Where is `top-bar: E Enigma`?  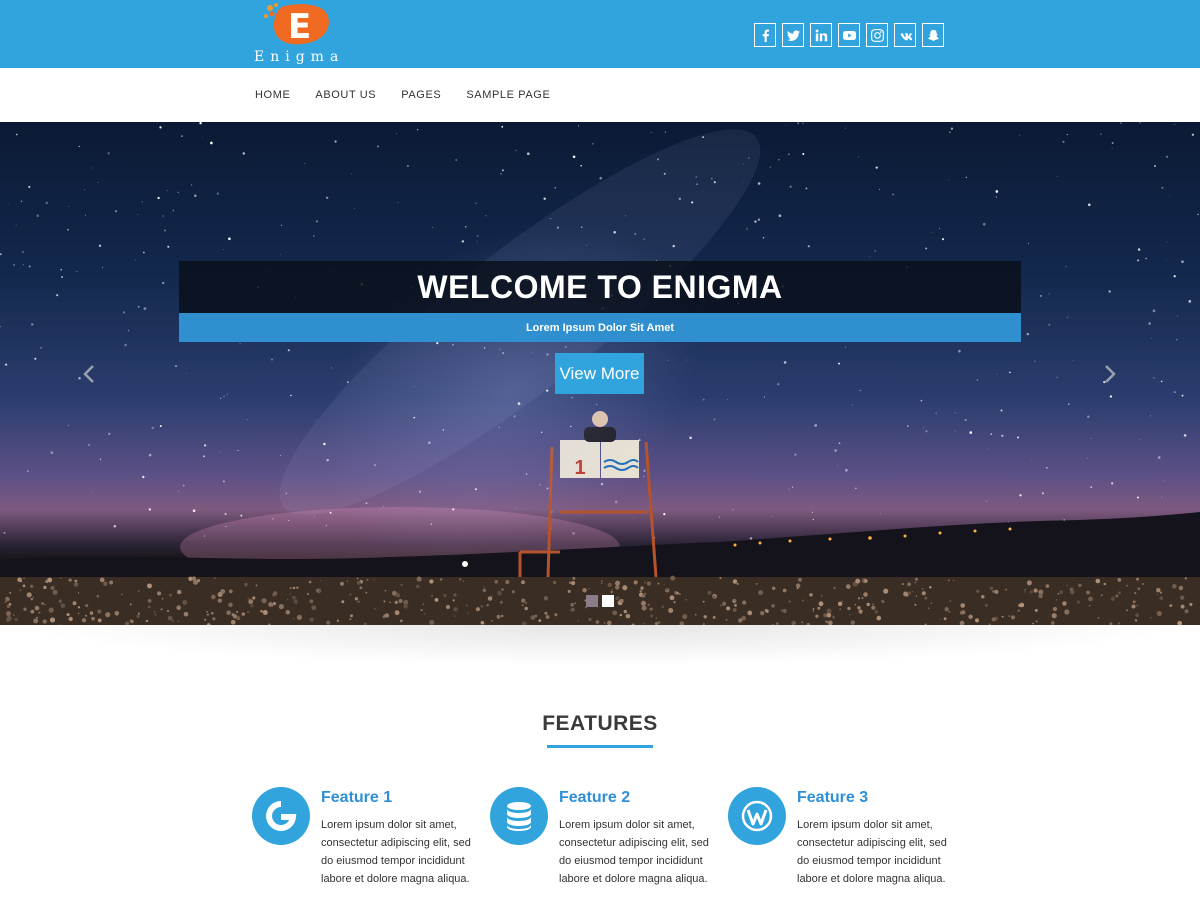 top-bar: E Enigma is located at coordinates (600, 34).